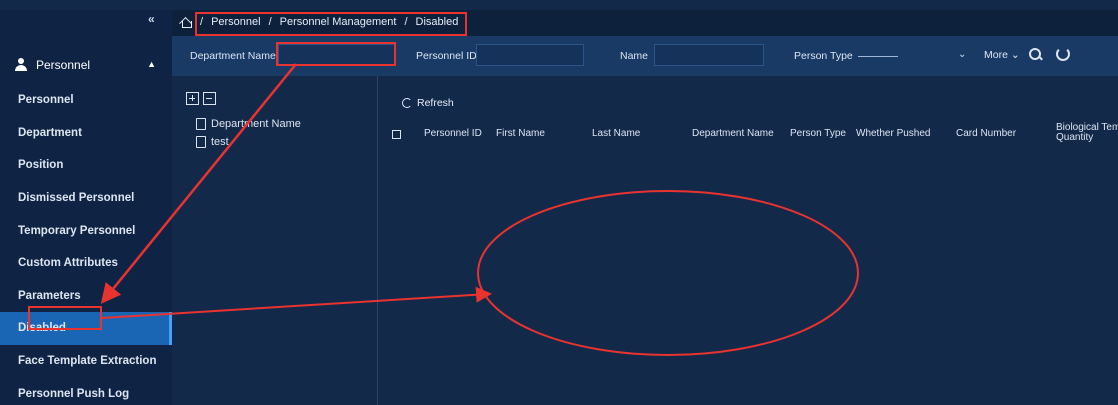 This screenshot has width=1118, height=405. What do you see at coordinates (86, 165) in the screenshot?
I see `sidebar-item-position: Position` at bounding box center [86, 165].